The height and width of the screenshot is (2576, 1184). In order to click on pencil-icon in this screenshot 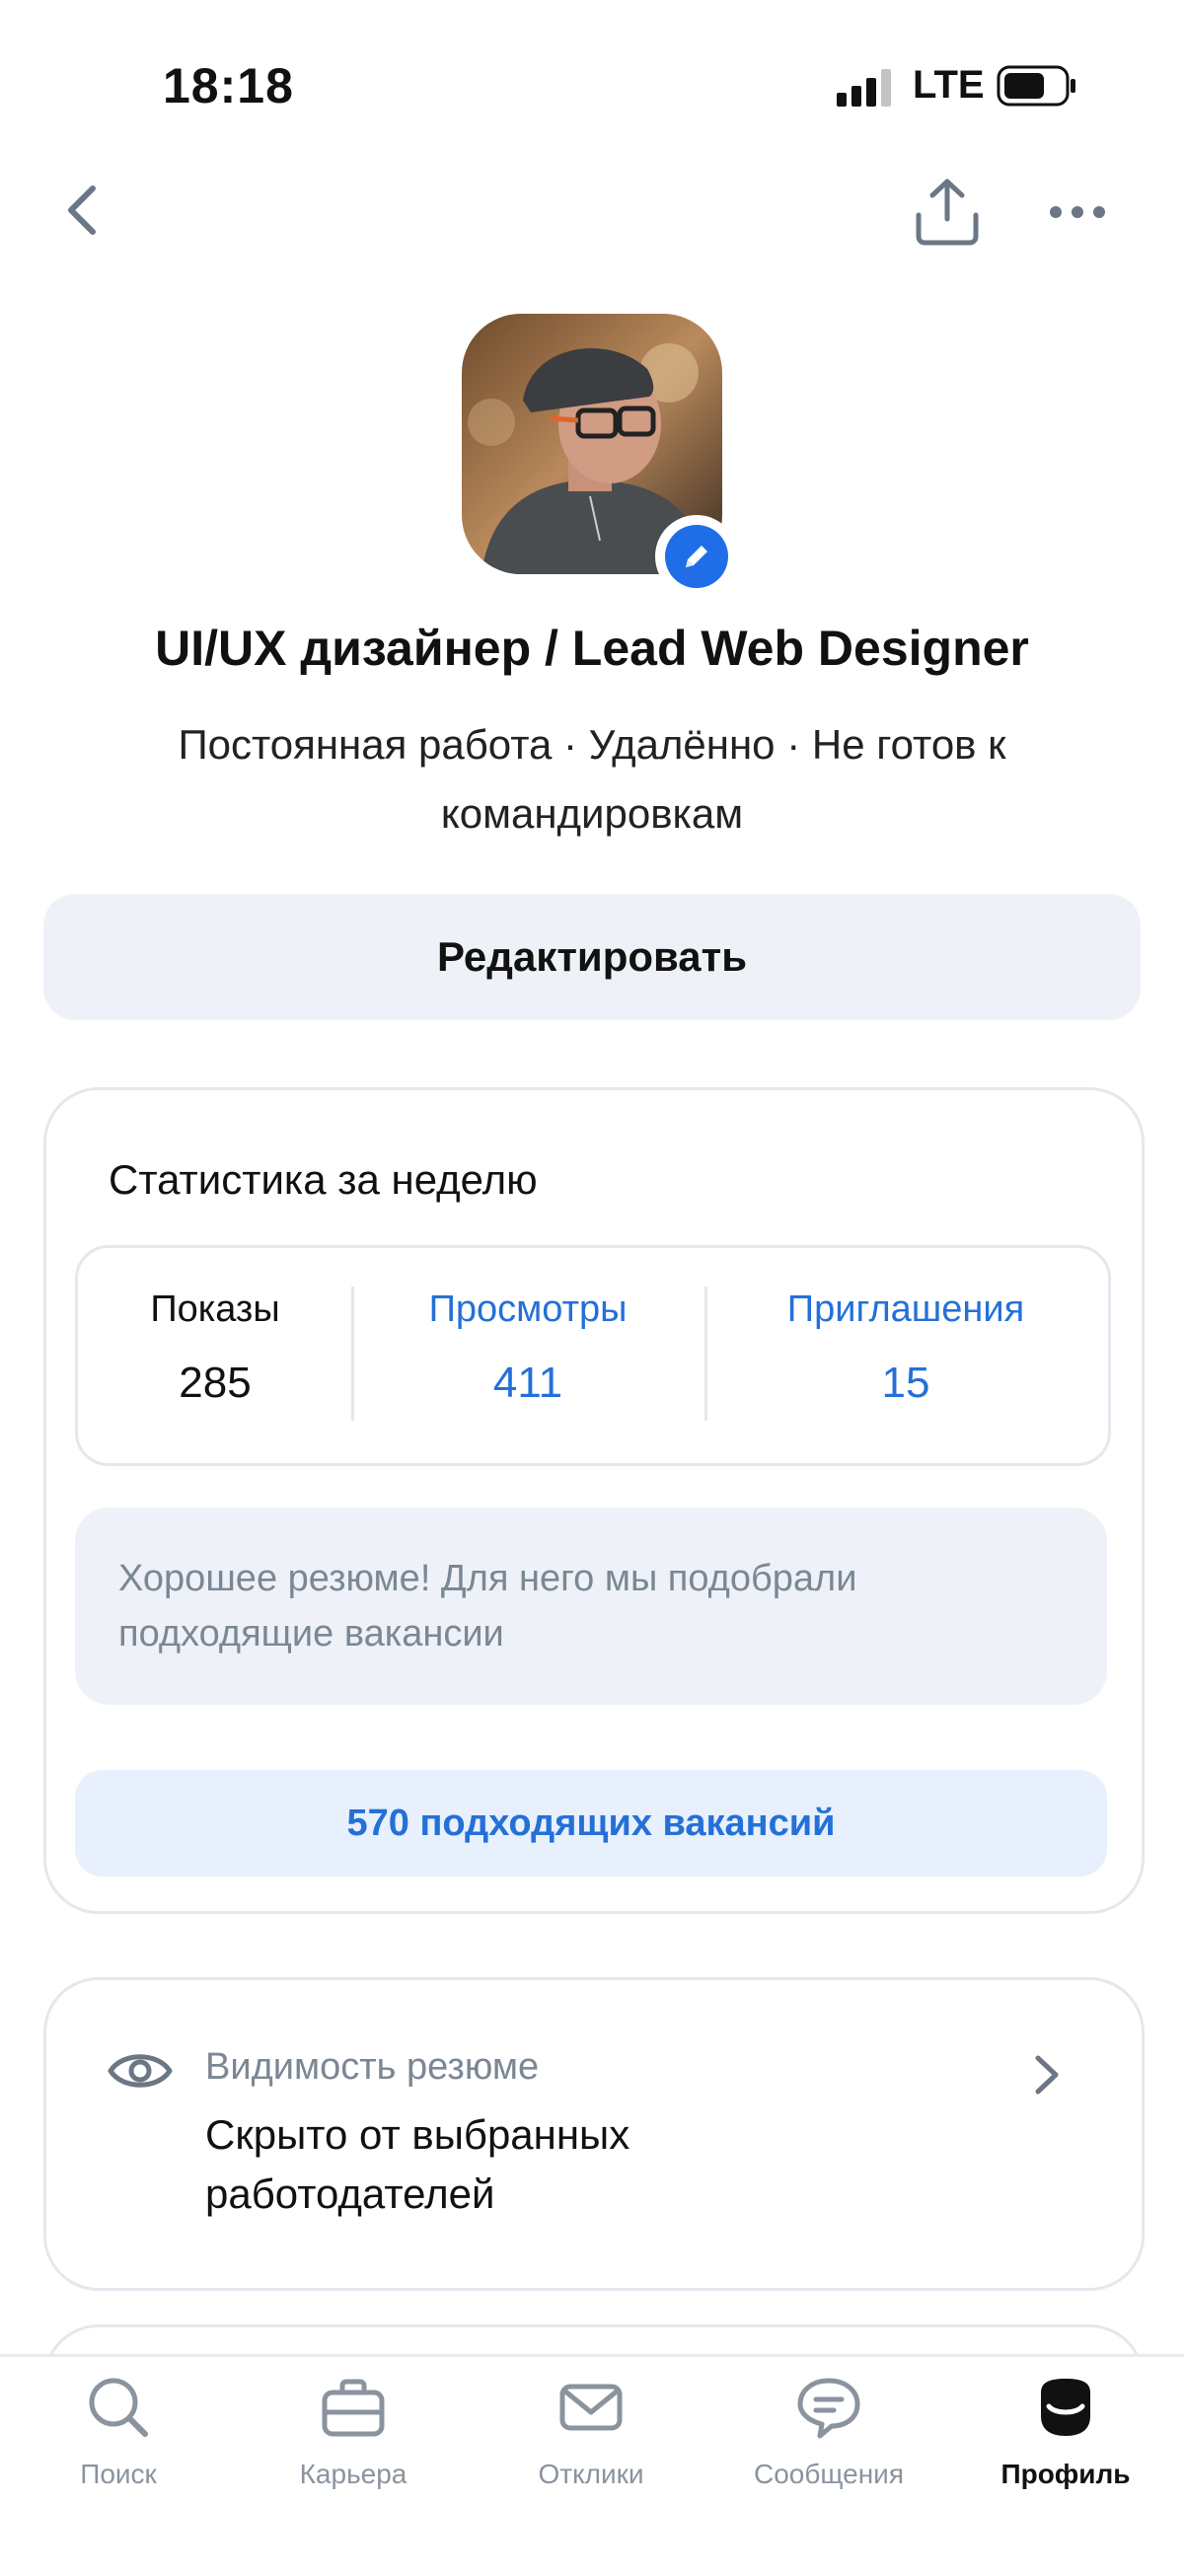, I will do `click(696, 556)`.